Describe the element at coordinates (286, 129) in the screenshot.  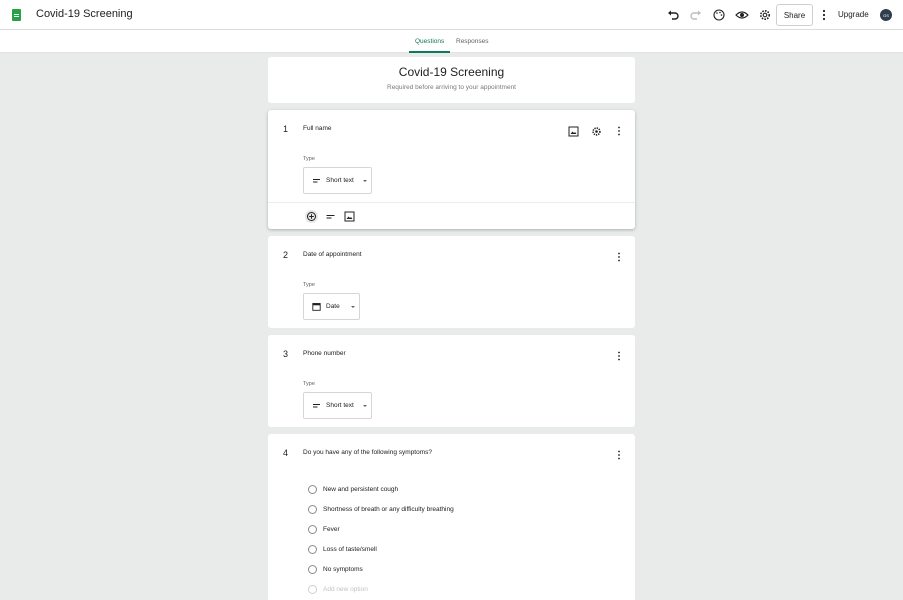
I see `question-number: 1` at that location.